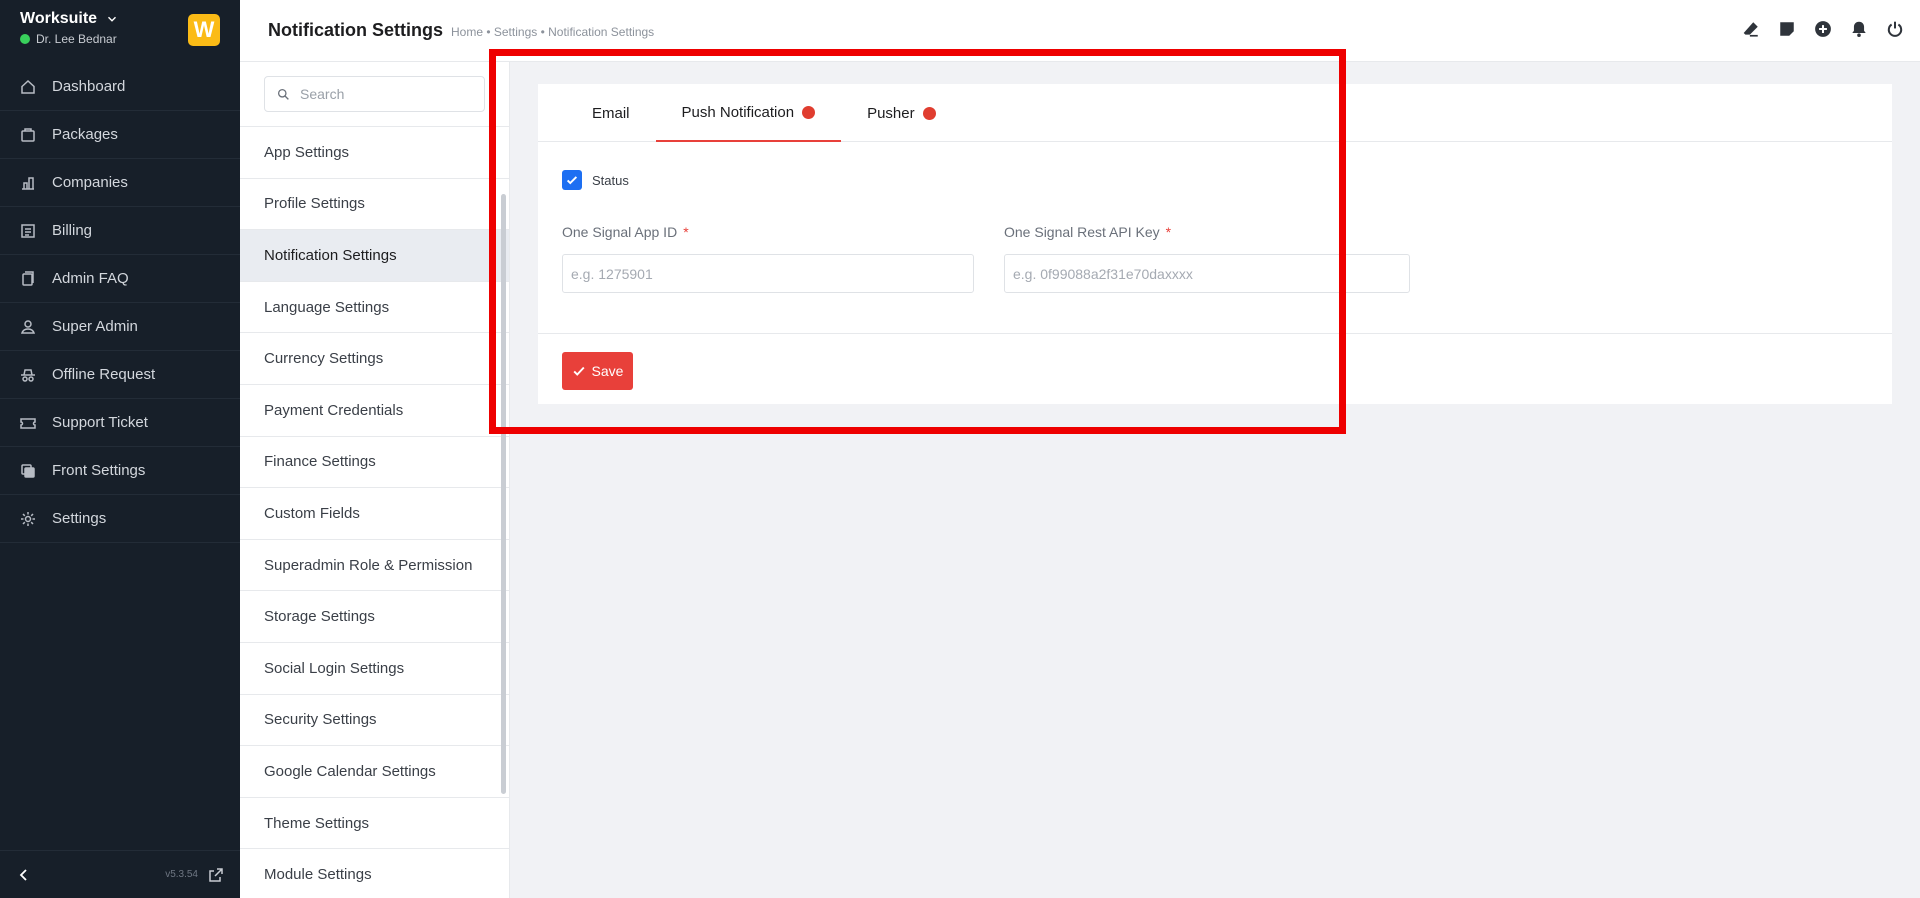  I want to click on settings-item-finance: Finance Settings, so click(374, 463).